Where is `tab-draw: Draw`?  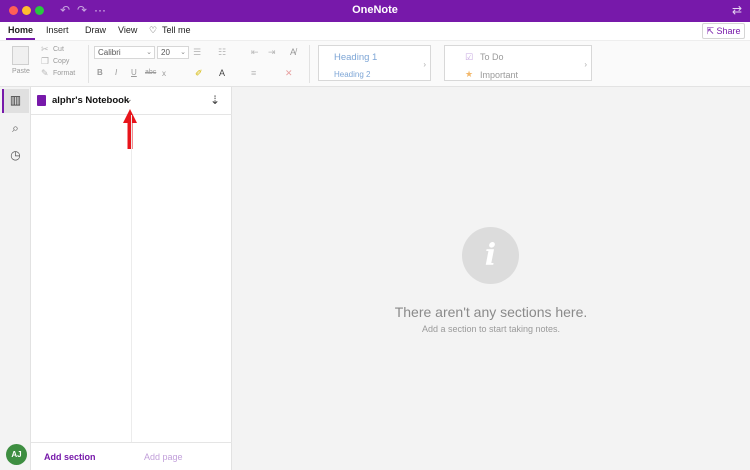
tab-draw: Draw is located at coordinates (95, 30).